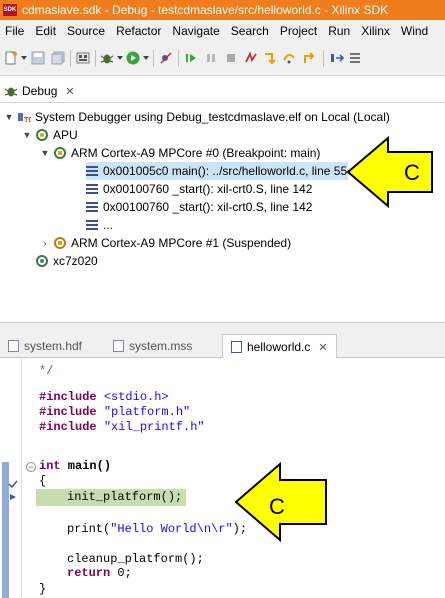  I want to click on mss-file-icon, so click(118, 346).